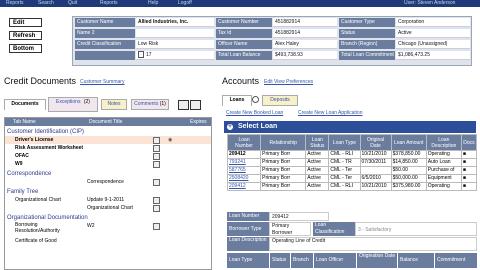  Describe the element at coordinates (375, 154) in the screenshot. I see `loan-date: 10/21/2010` at that location.